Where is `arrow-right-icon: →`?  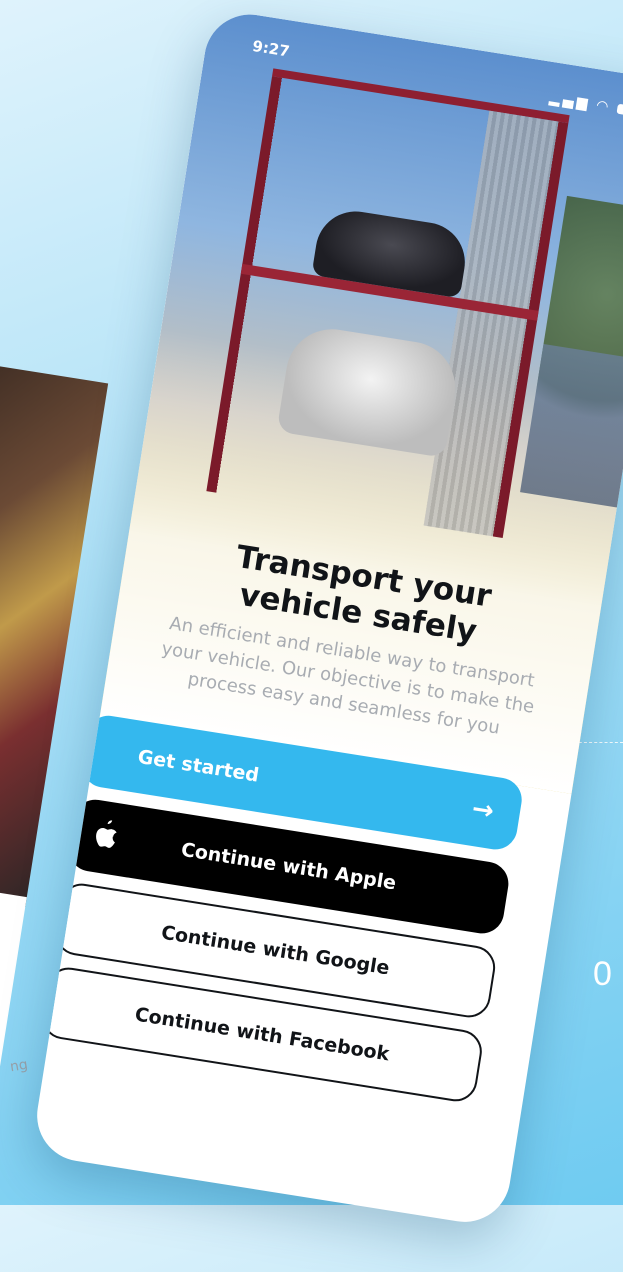
arrow-right-icon: → is located at coordinates (483, 810).